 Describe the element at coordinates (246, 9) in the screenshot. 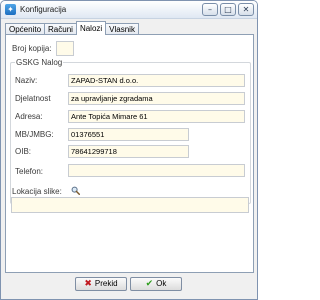

I see `close-button: ✕` at that location.